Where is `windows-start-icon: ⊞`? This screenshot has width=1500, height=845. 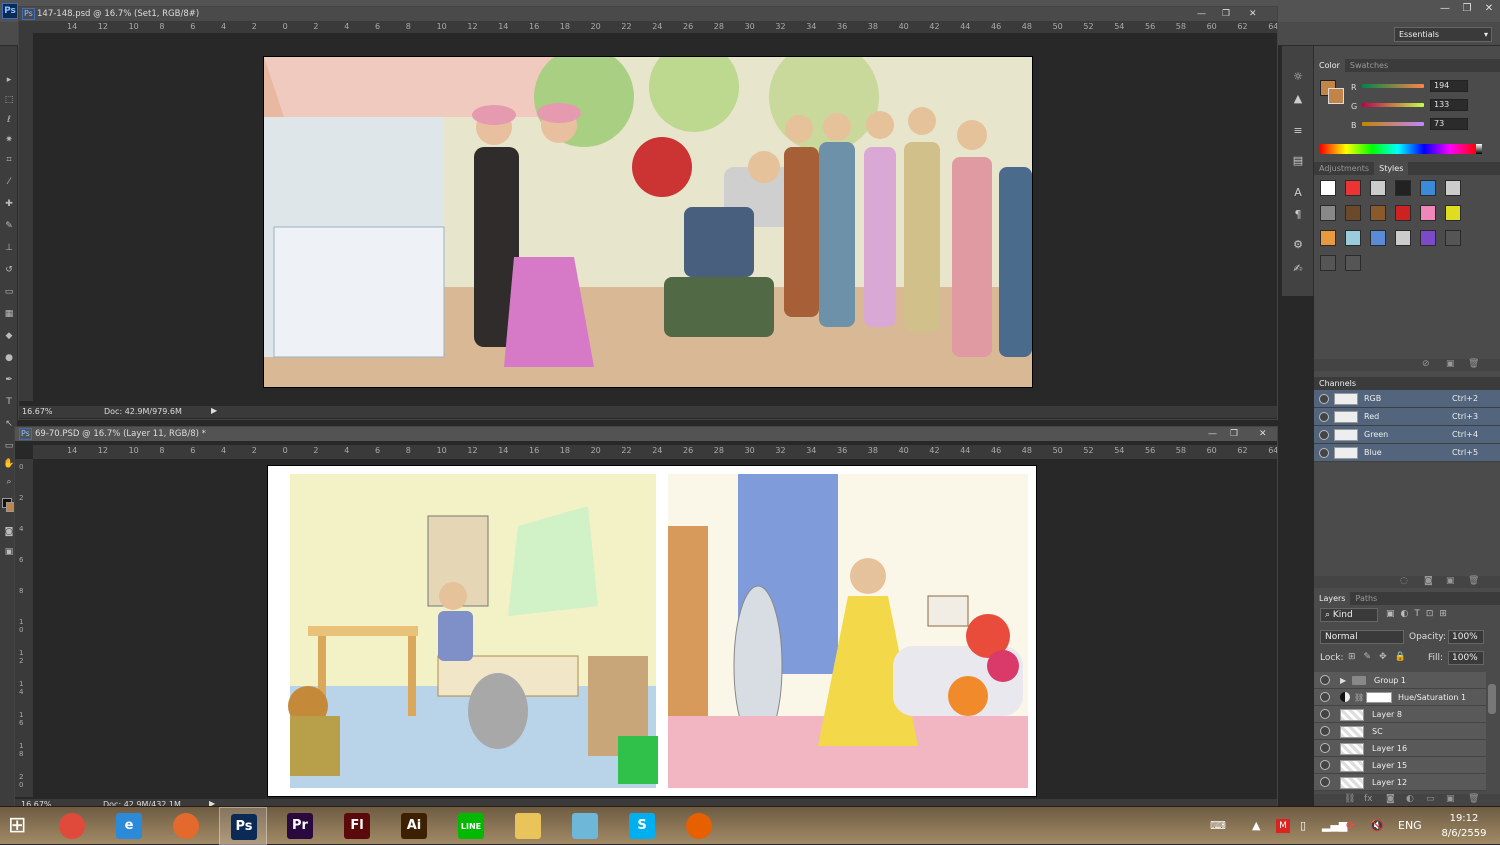
windows-start-icon: ⊞ is located at coordinates (23, 826).